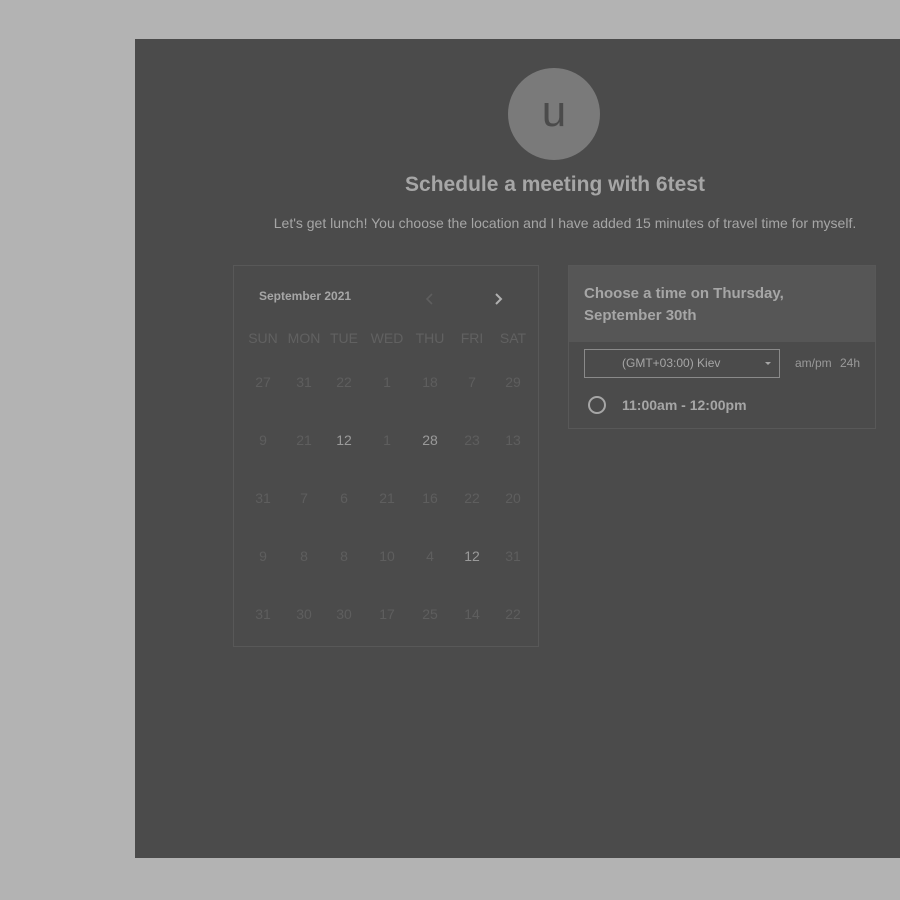  Describe the element at coordinates (344, 498) in the screenshot. I see `calendar-day: 6` at that location.